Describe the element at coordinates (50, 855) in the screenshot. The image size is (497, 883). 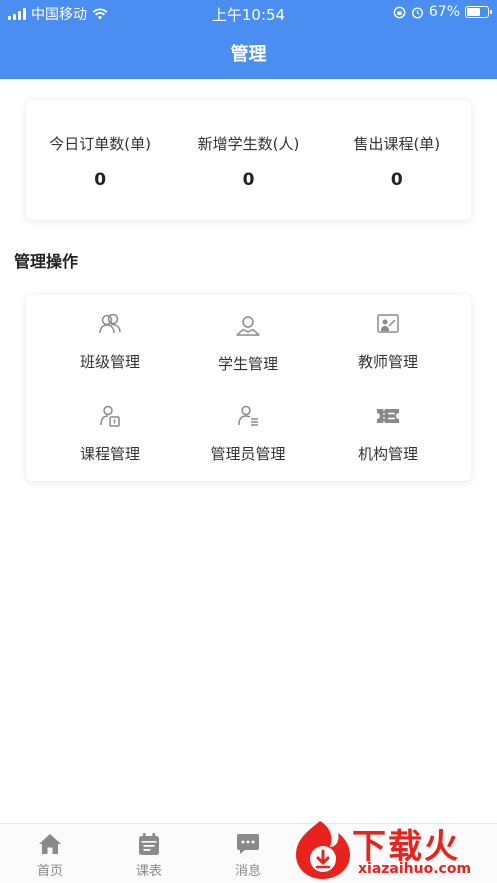
I see `tab-home: 首页` at that location.